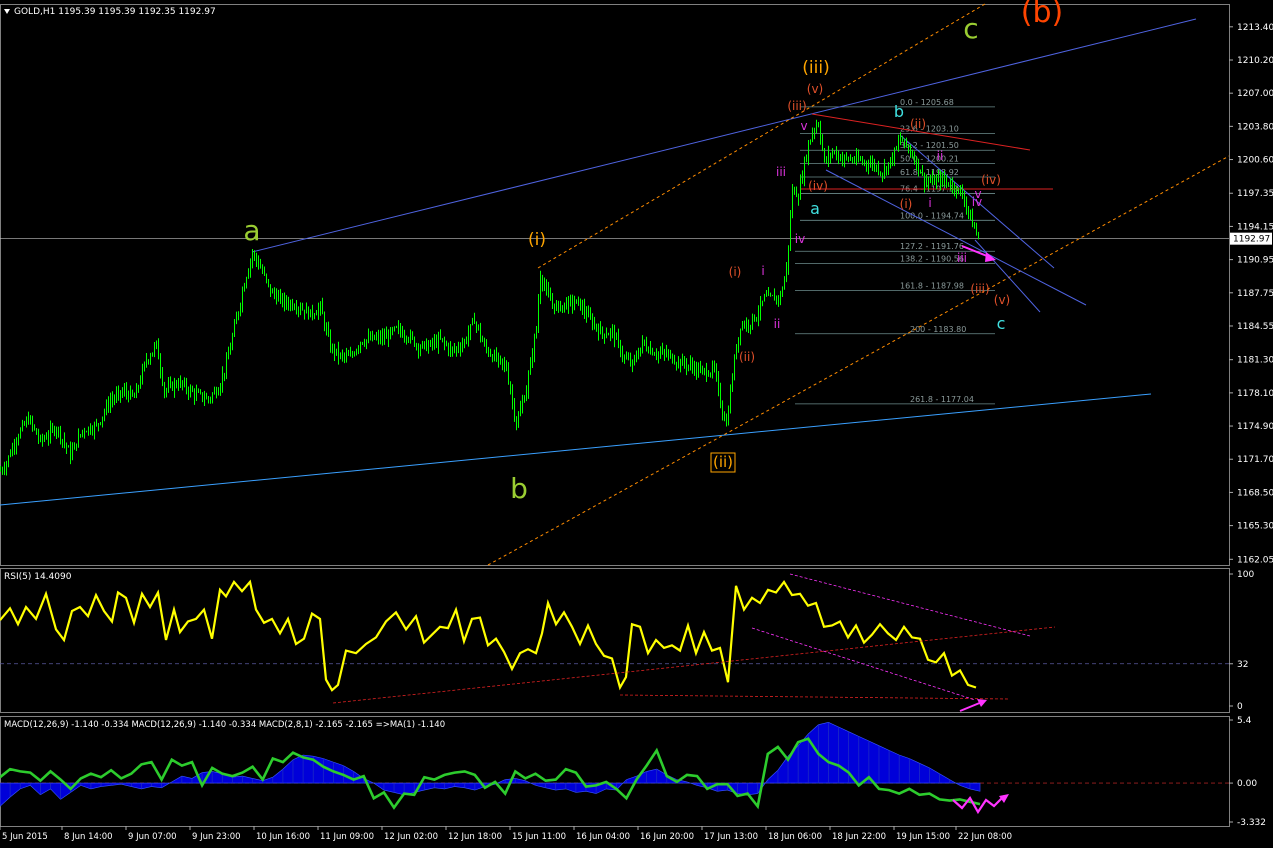 The width and height of the screenshot is (1273, 848). I want to click on chart-title: GOLD,H1 1195.39 1195.39 1192.35 1192.97, so click(115, 12).